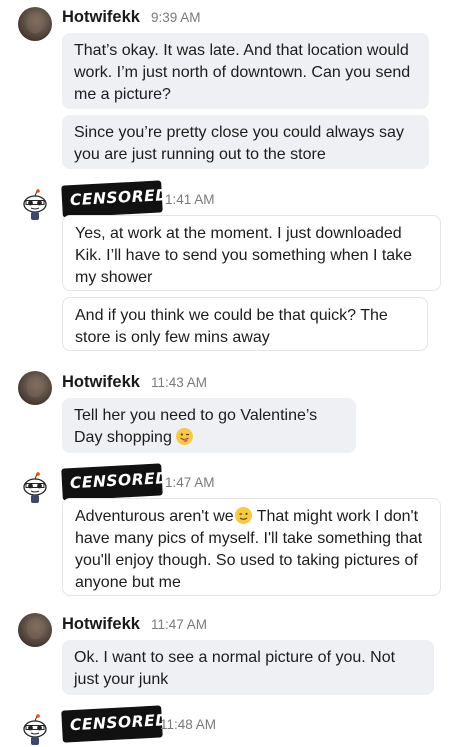 This screenshot has width=460, height=747. Describe the element at coordinates (190, 199) in the screenshot. I see `timestamp: 1:41 AM` at that location.